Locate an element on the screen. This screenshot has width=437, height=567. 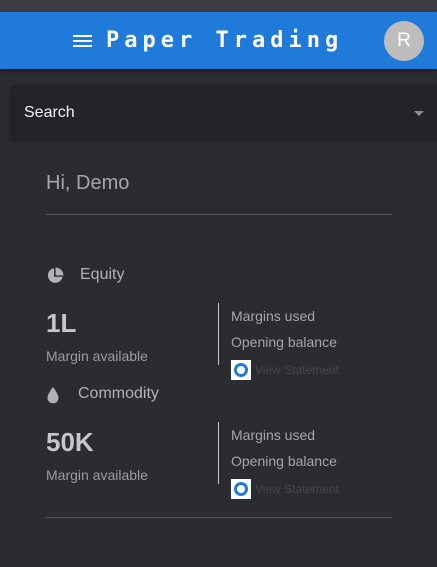
app-title: Paper Trading is located at coordinates (225, 40).